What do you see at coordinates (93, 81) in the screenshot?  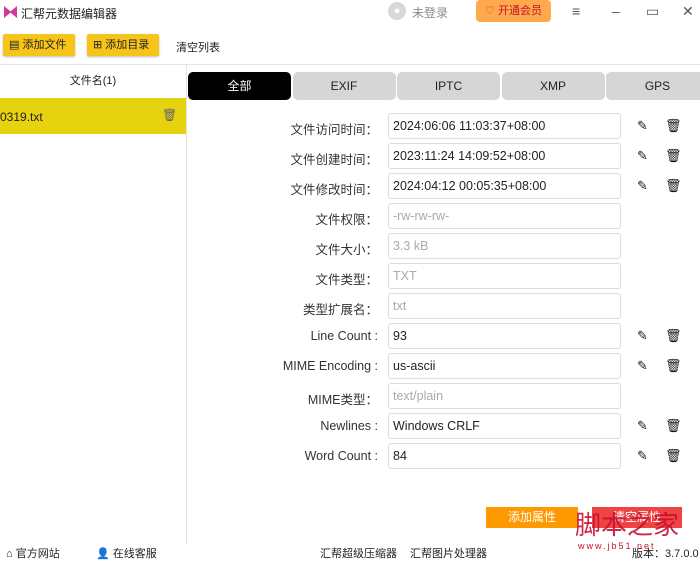 I see `file-list-header: 文件名(1)` at bounding box center [93, 81].